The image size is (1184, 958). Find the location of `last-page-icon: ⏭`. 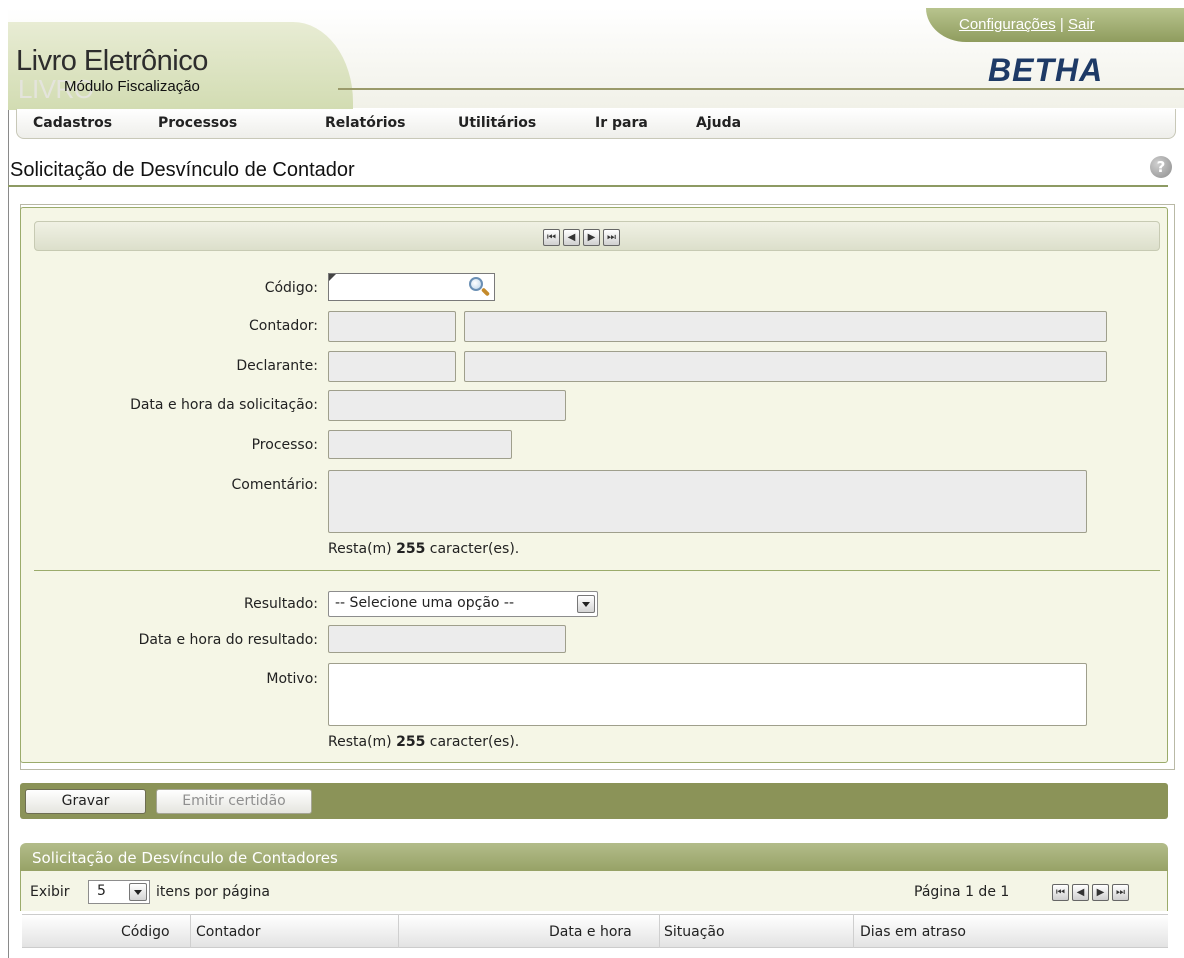

last-page-icon: ⏭ is located at coordinates (1120, 892).